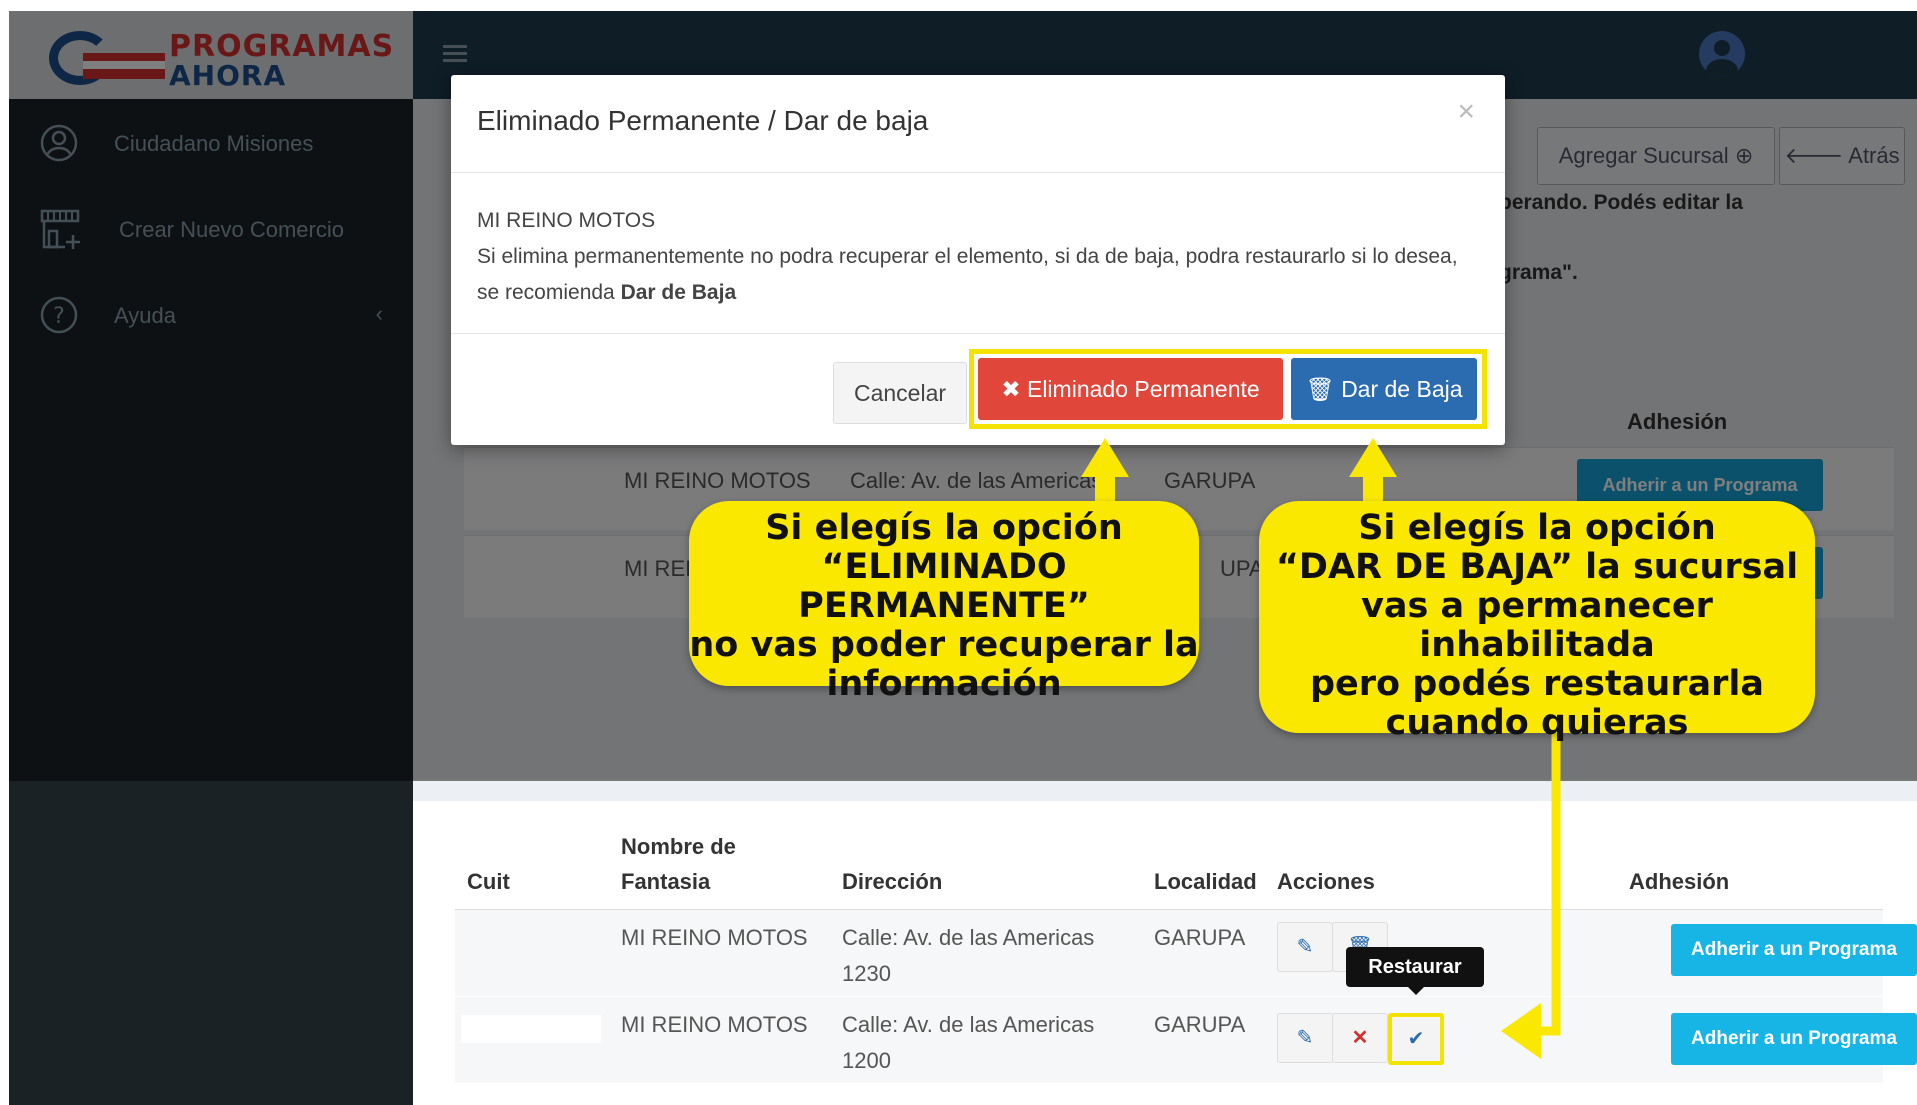  I want to click on callout-line: “DAR DE BAJA” la sucursal, so click(1537, 567).